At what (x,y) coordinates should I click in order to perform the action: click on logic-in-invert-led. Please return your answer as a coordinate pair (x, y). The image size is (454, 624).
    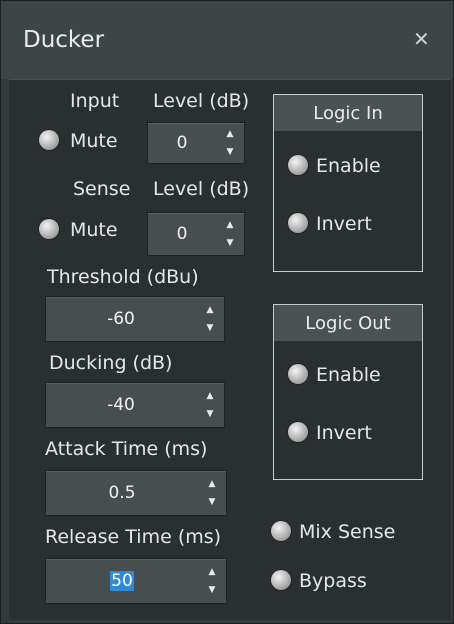
    Looking at the image, I should click on (298, 223).